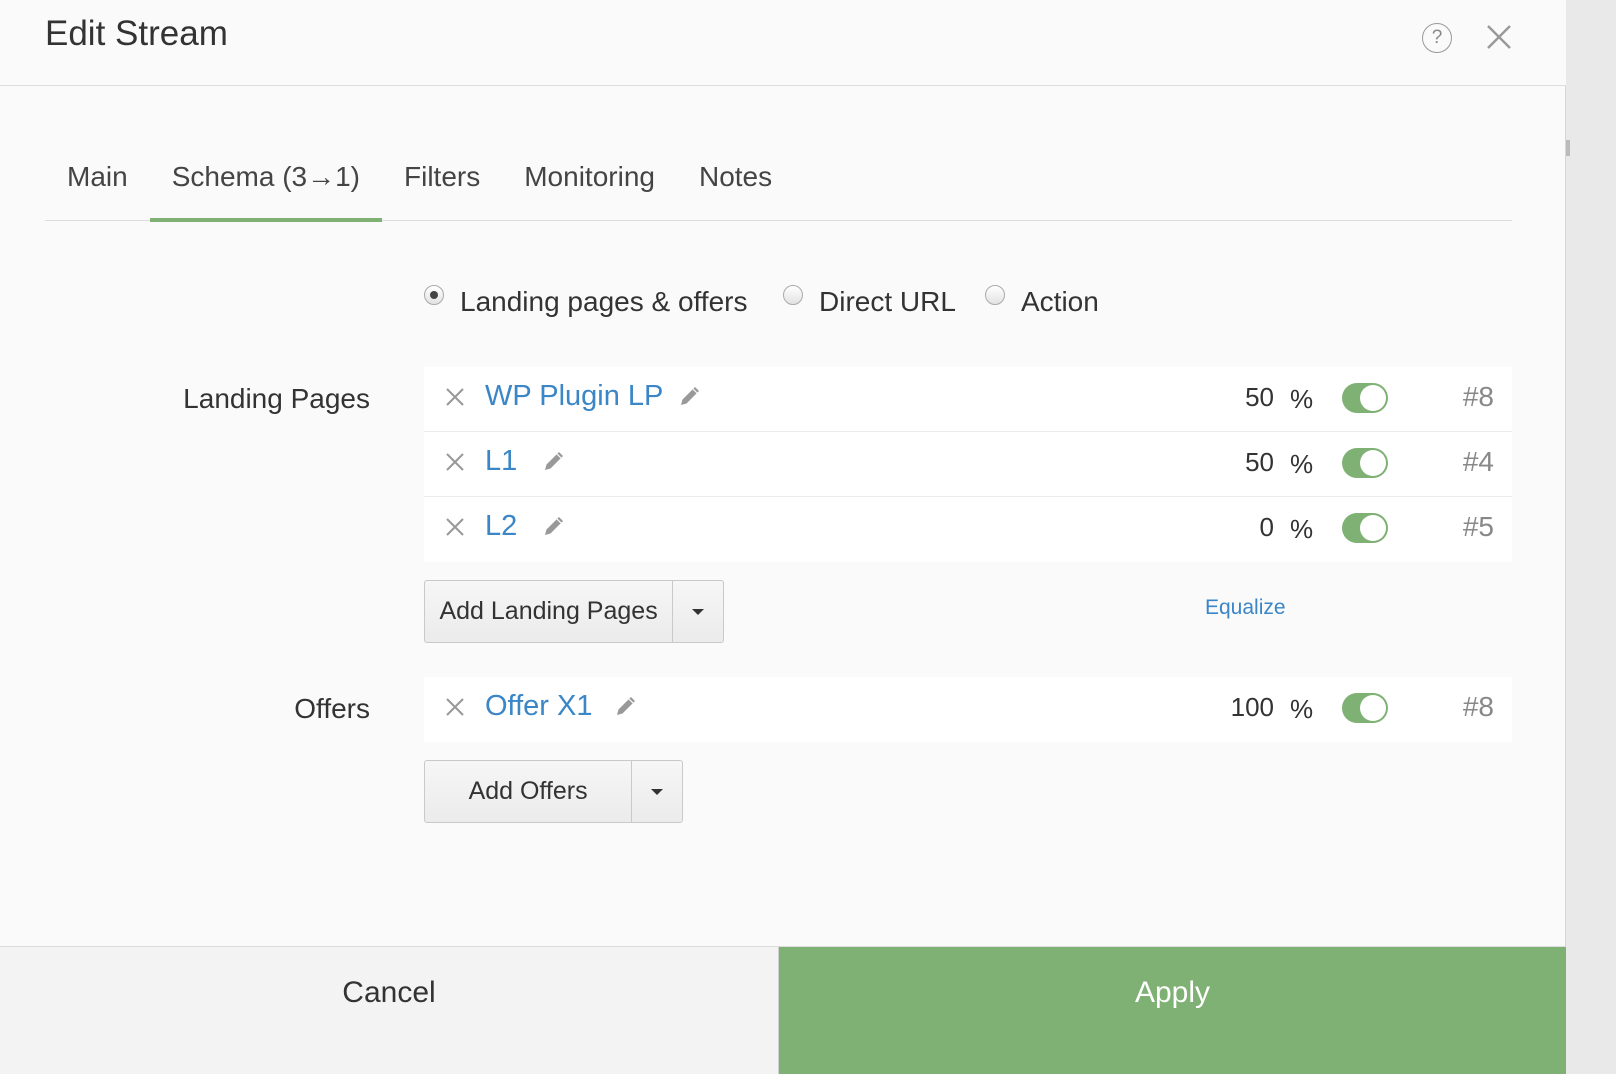  I want to click on landing-page-row: L2 0 % #5, so click(968, 529).